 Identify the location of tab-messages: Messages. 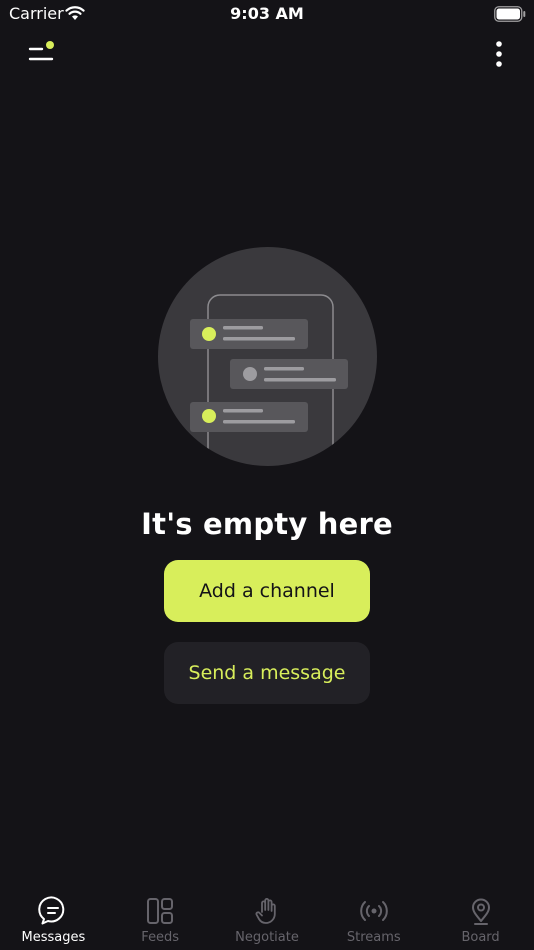
(53, 918).